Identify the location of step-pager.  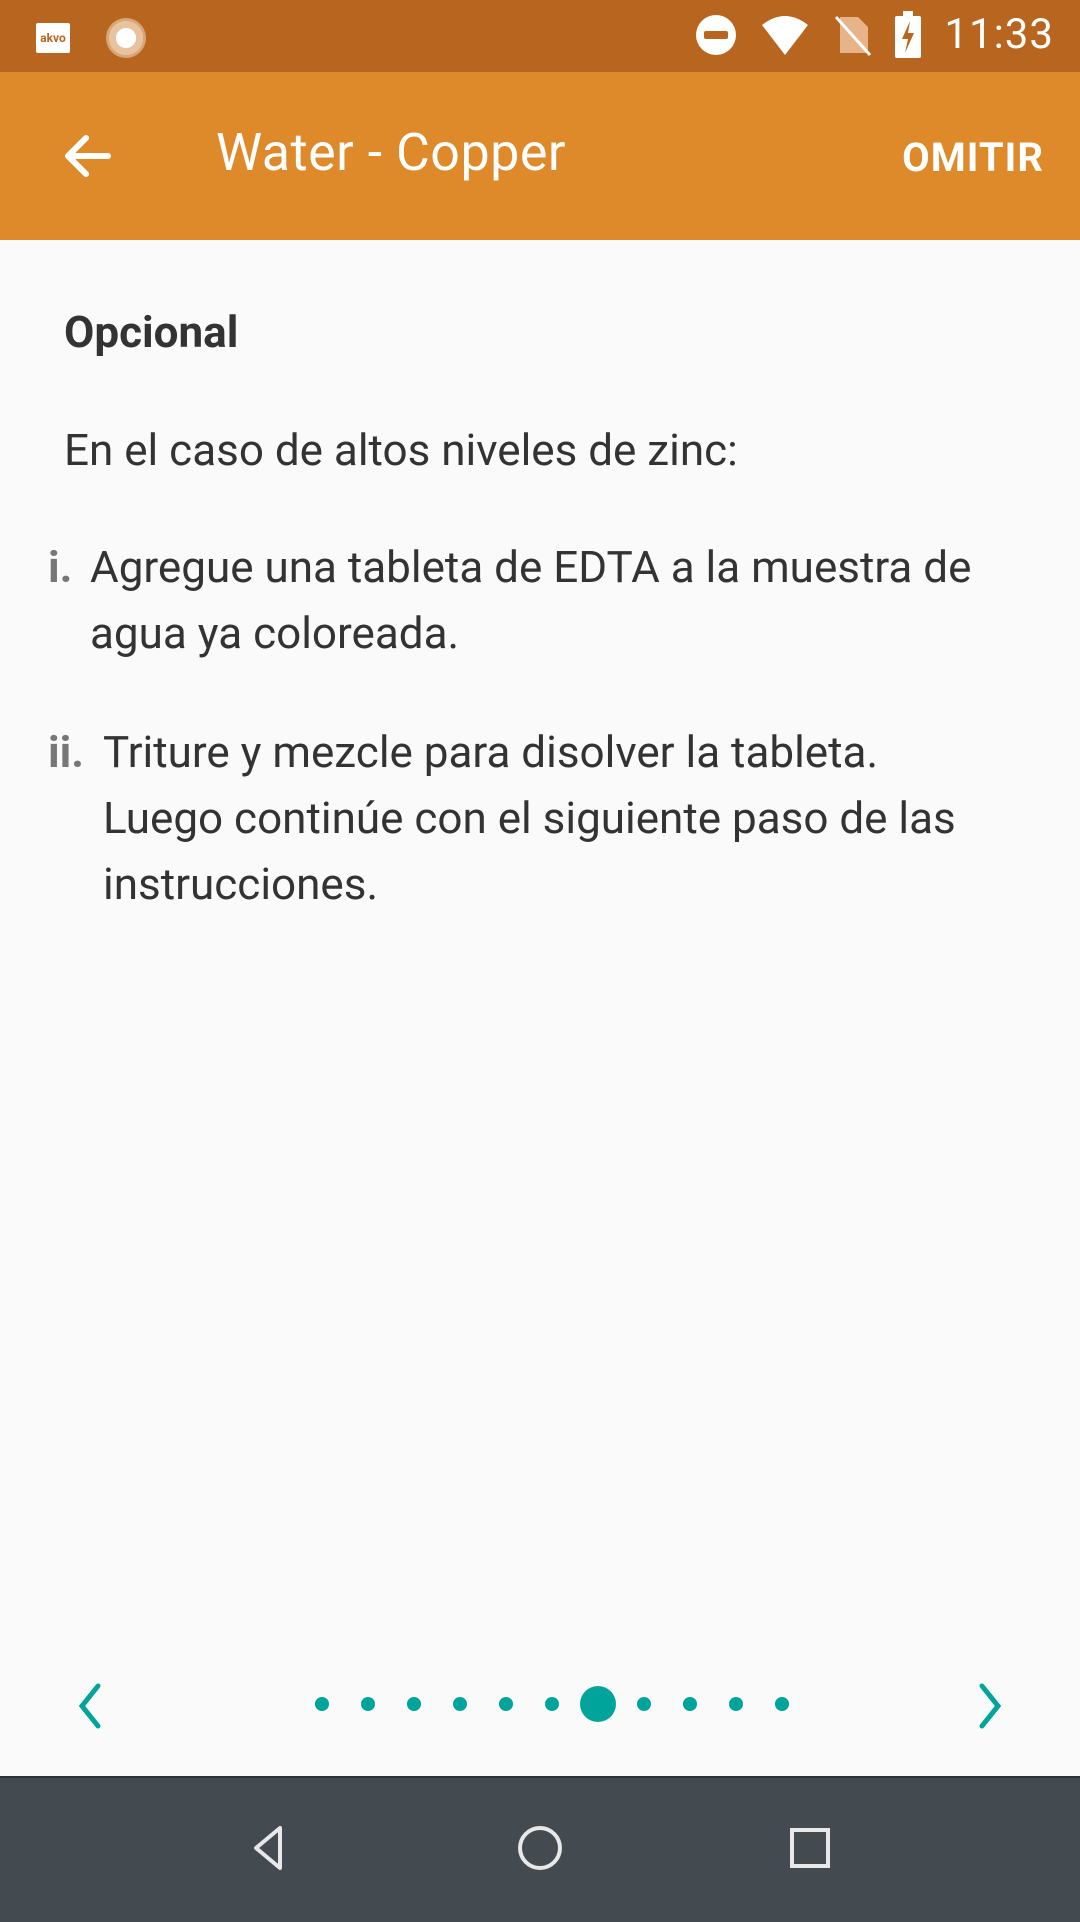
(540, 1704).